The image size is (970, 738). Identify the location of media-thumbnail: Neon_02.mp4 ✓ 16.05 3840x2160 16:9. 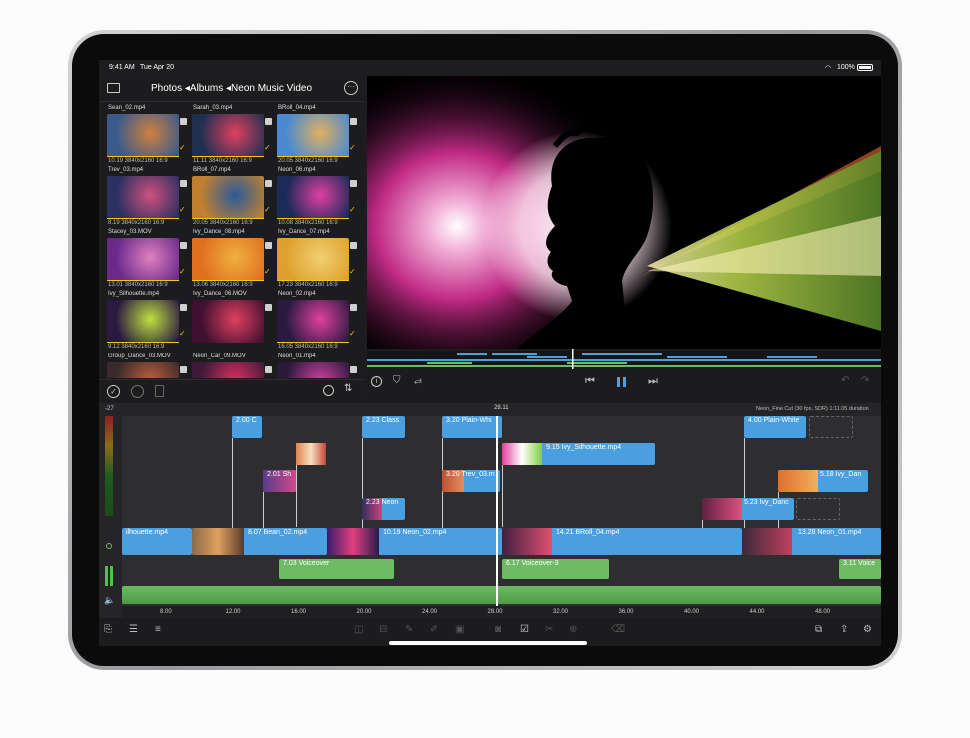
(318, 322).